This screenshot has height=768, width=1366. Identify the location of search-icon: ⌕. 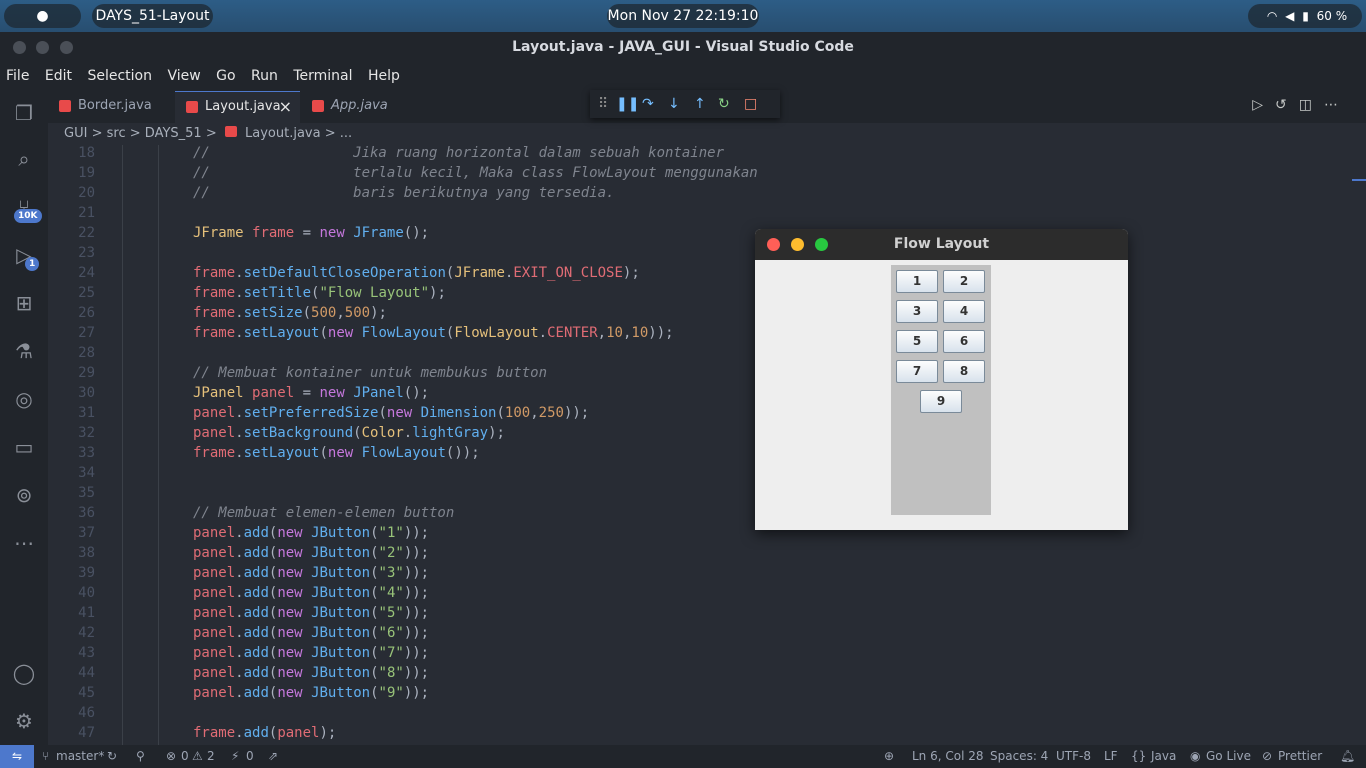
(24, 159).